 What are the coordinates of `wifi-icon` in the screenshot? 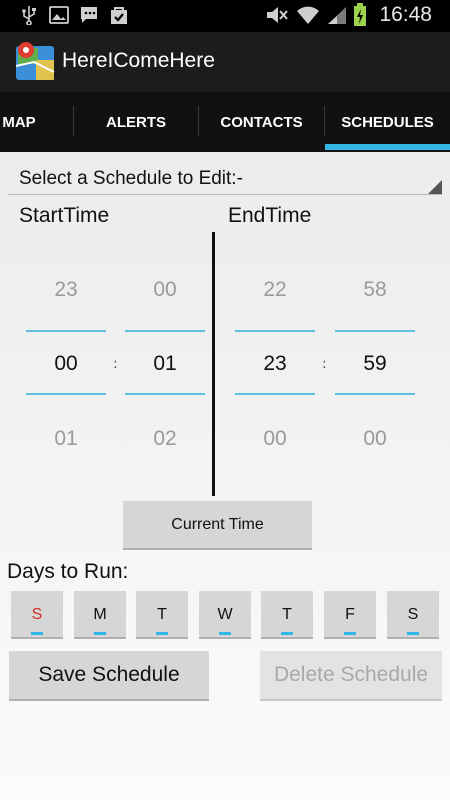 It's located at (308, 15).